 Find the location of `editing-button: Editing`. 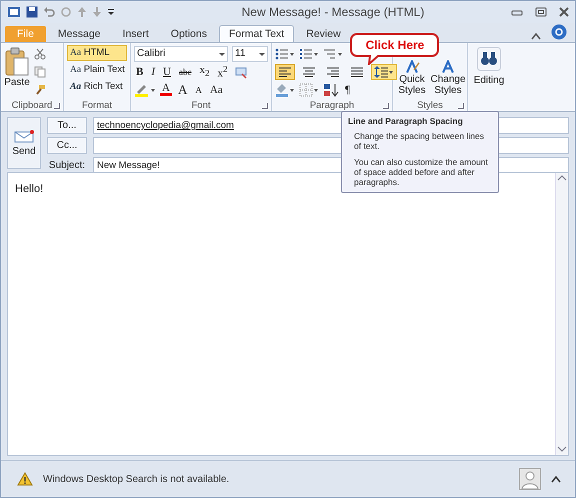

editing-button: Editing is located at coordinates (489, 66).